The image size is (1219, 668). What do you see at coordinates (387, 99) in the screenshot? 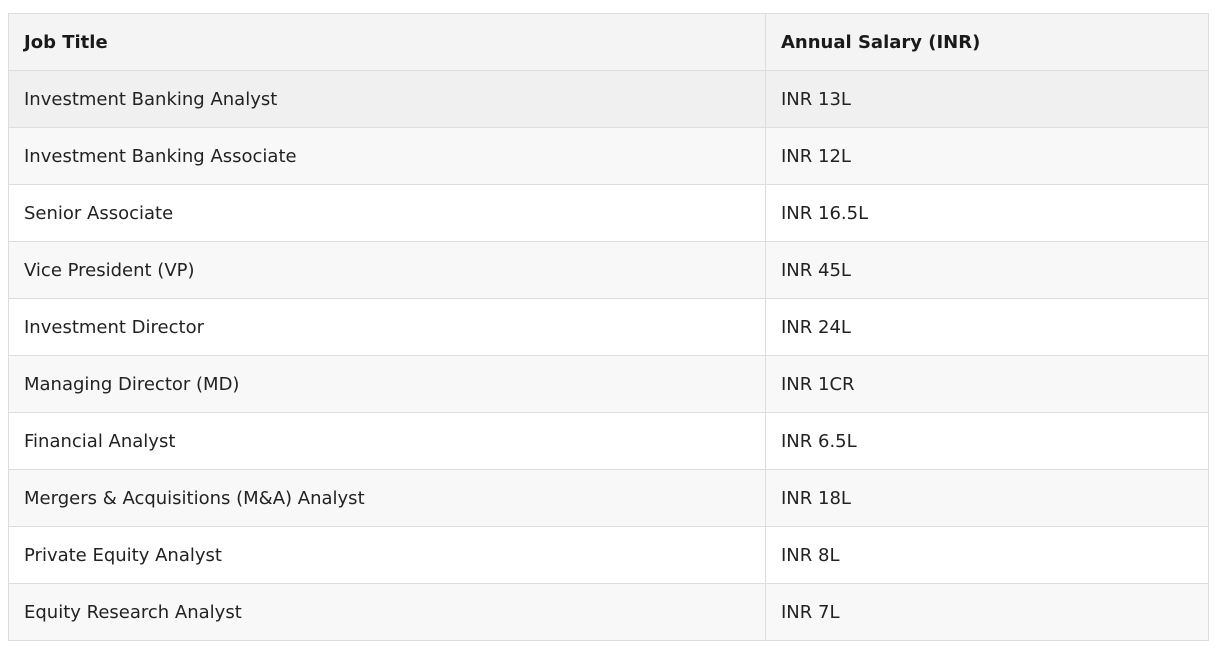
I see `job-title-cell: Investment Banking Analyst` at bounding box center [387, 99].